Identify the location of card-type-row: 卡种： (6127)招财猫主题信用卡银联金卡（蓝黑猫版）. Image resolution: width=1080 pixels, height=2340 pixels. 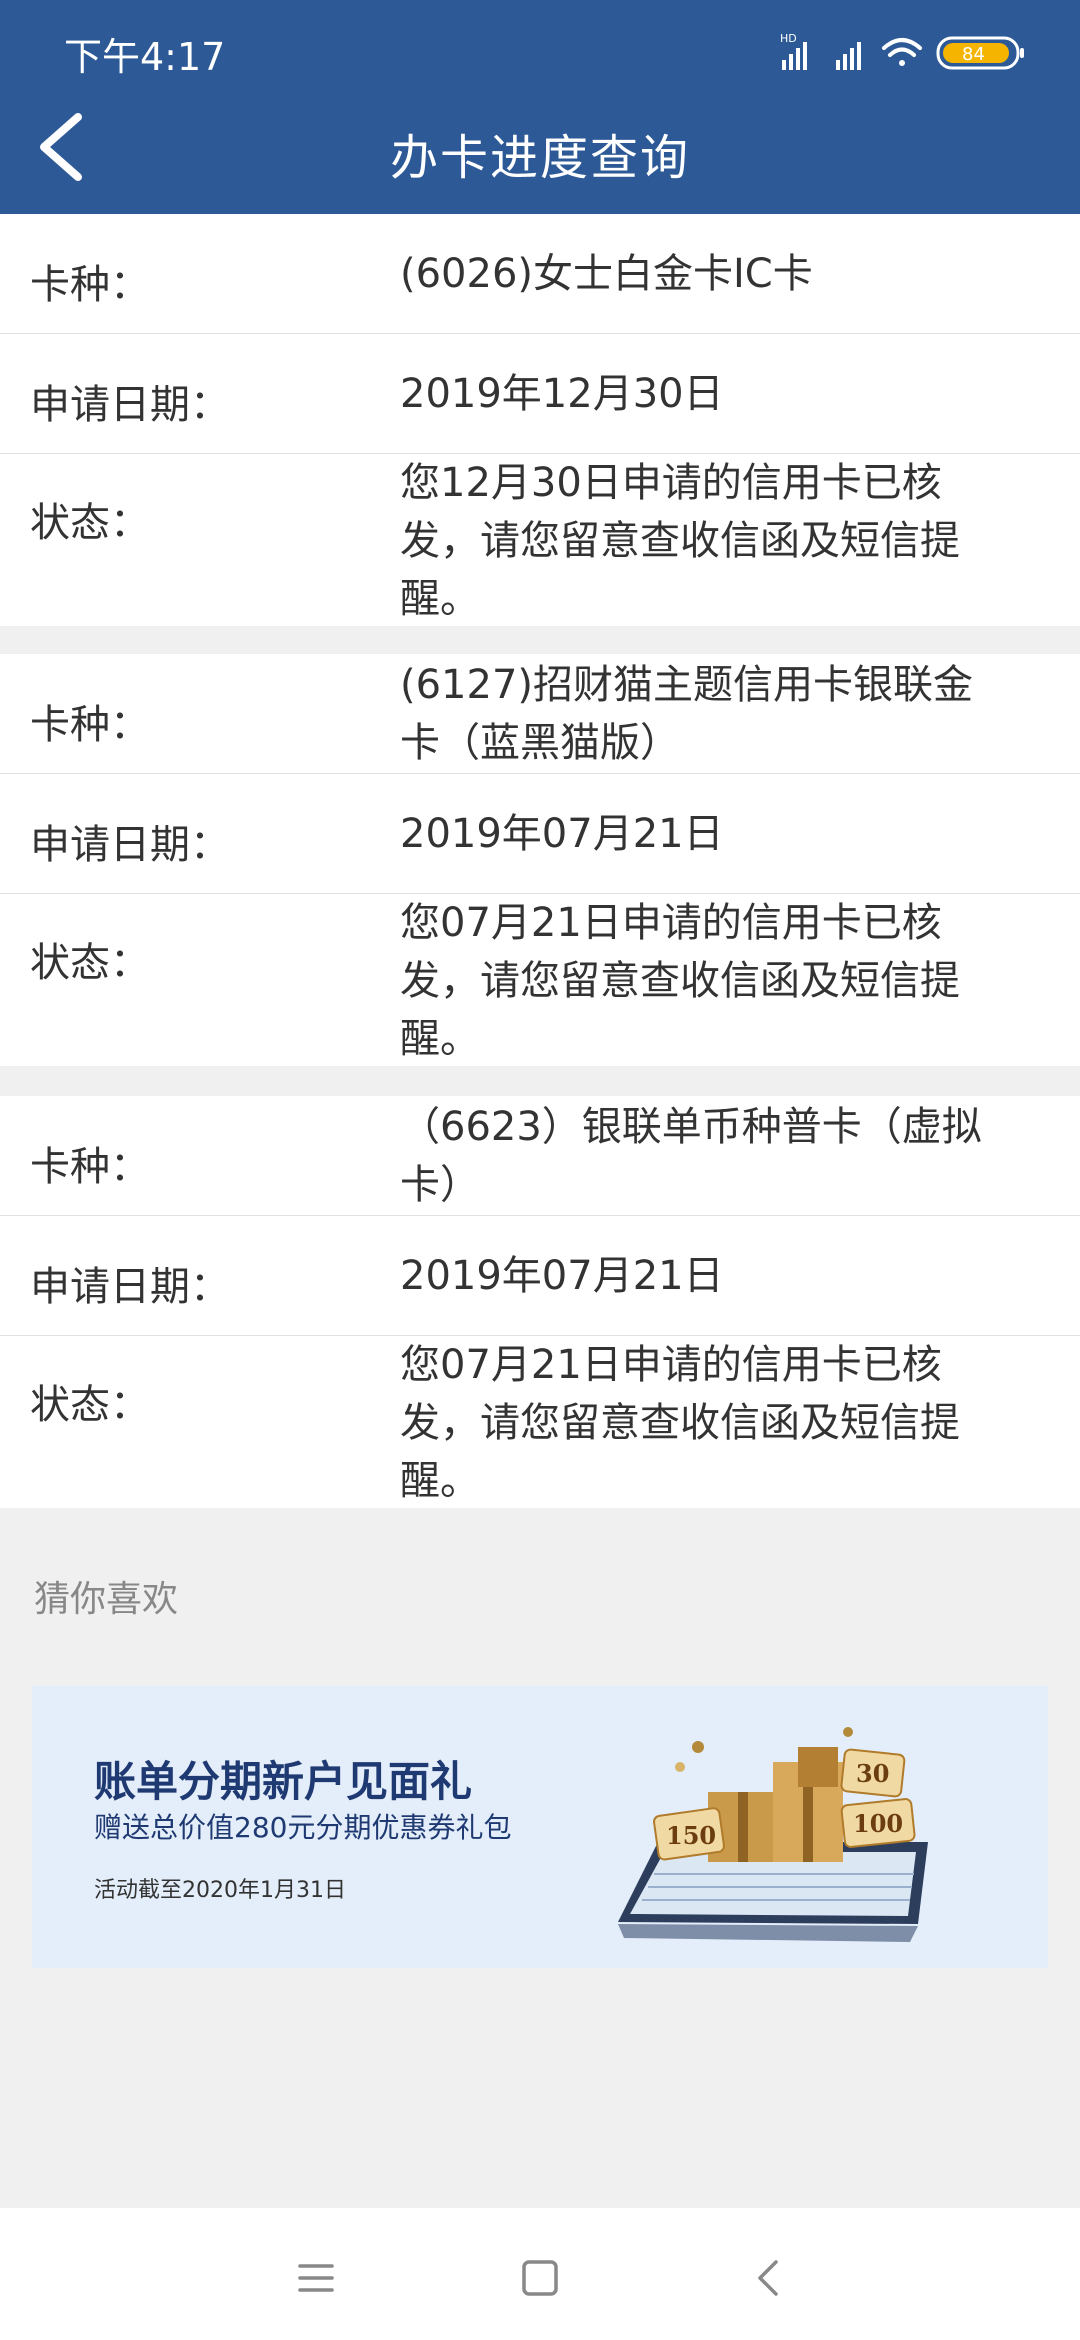
(540, 714).